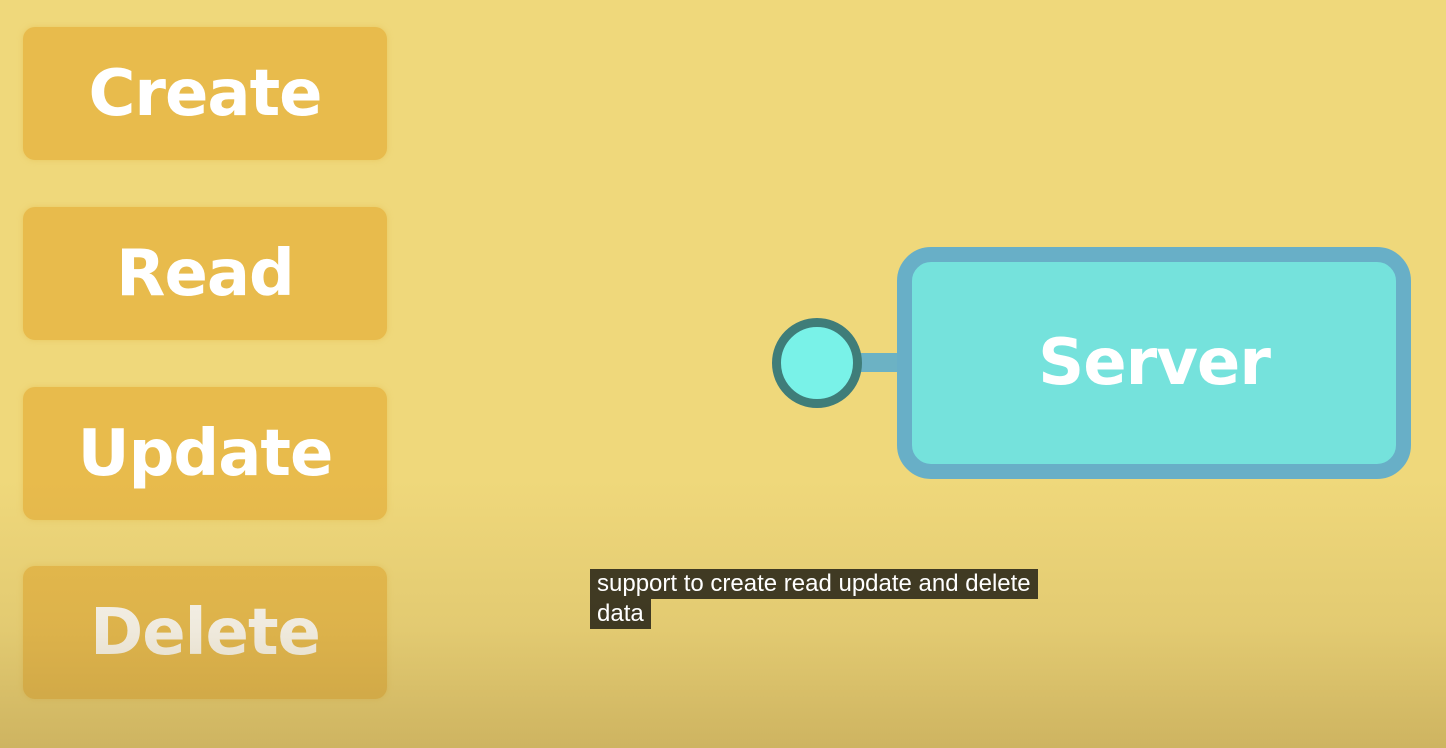  I want to click on server-box: Server, so click(1154, 363).